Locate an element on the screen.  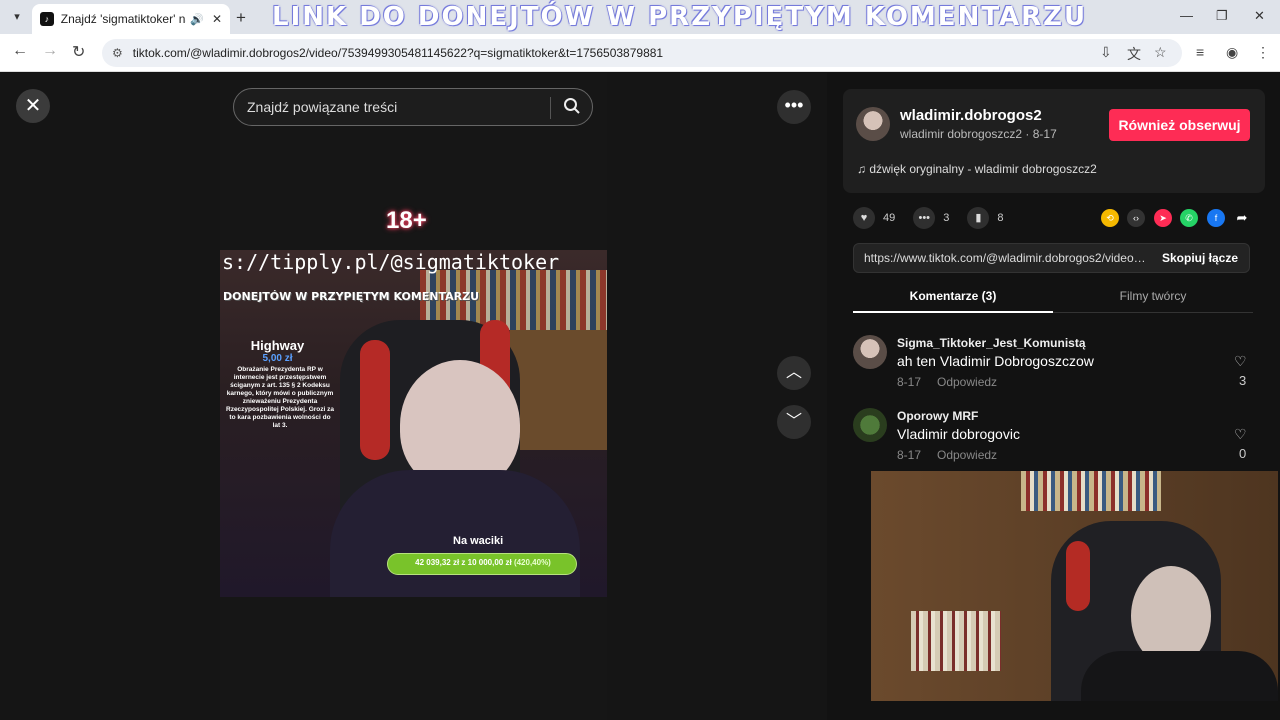
profile-icon: ◉ is located at coordinates (1232, 52).